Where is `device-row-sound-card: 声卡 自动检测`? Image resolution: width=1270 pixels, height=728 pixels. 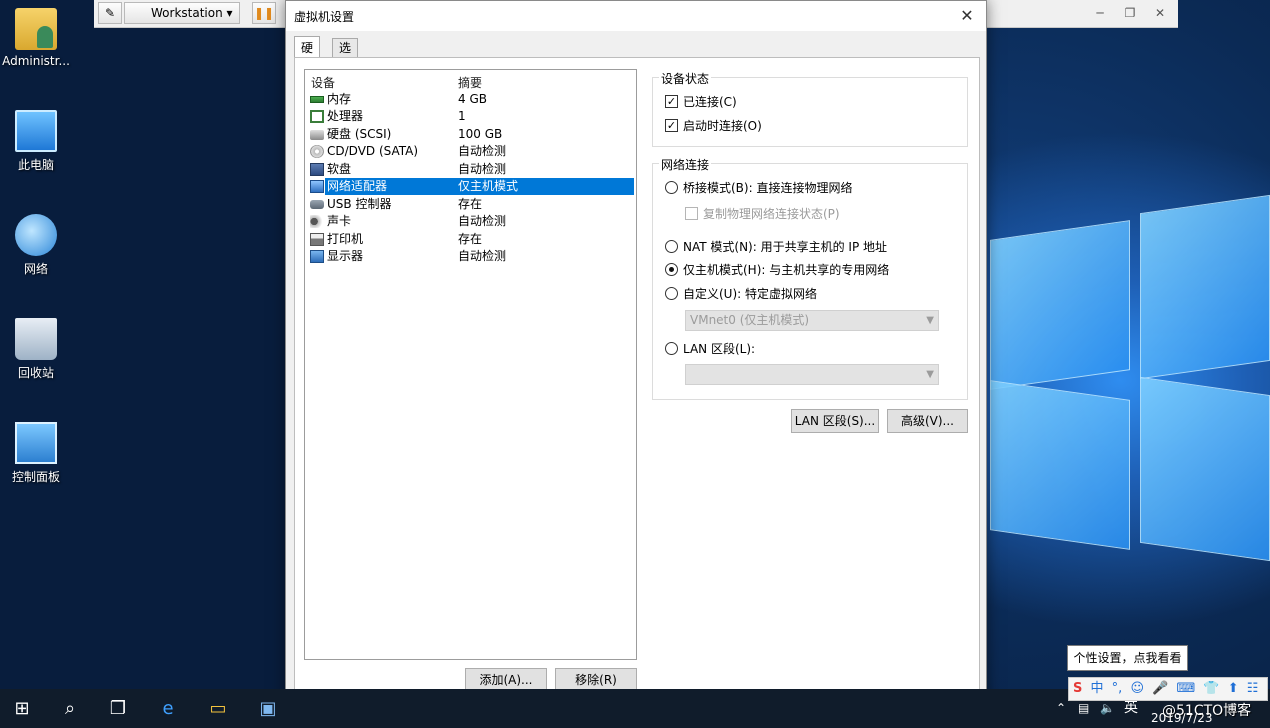
device-row-sound-card: 声卡 自动检测 is located at coordinates (470, 221).